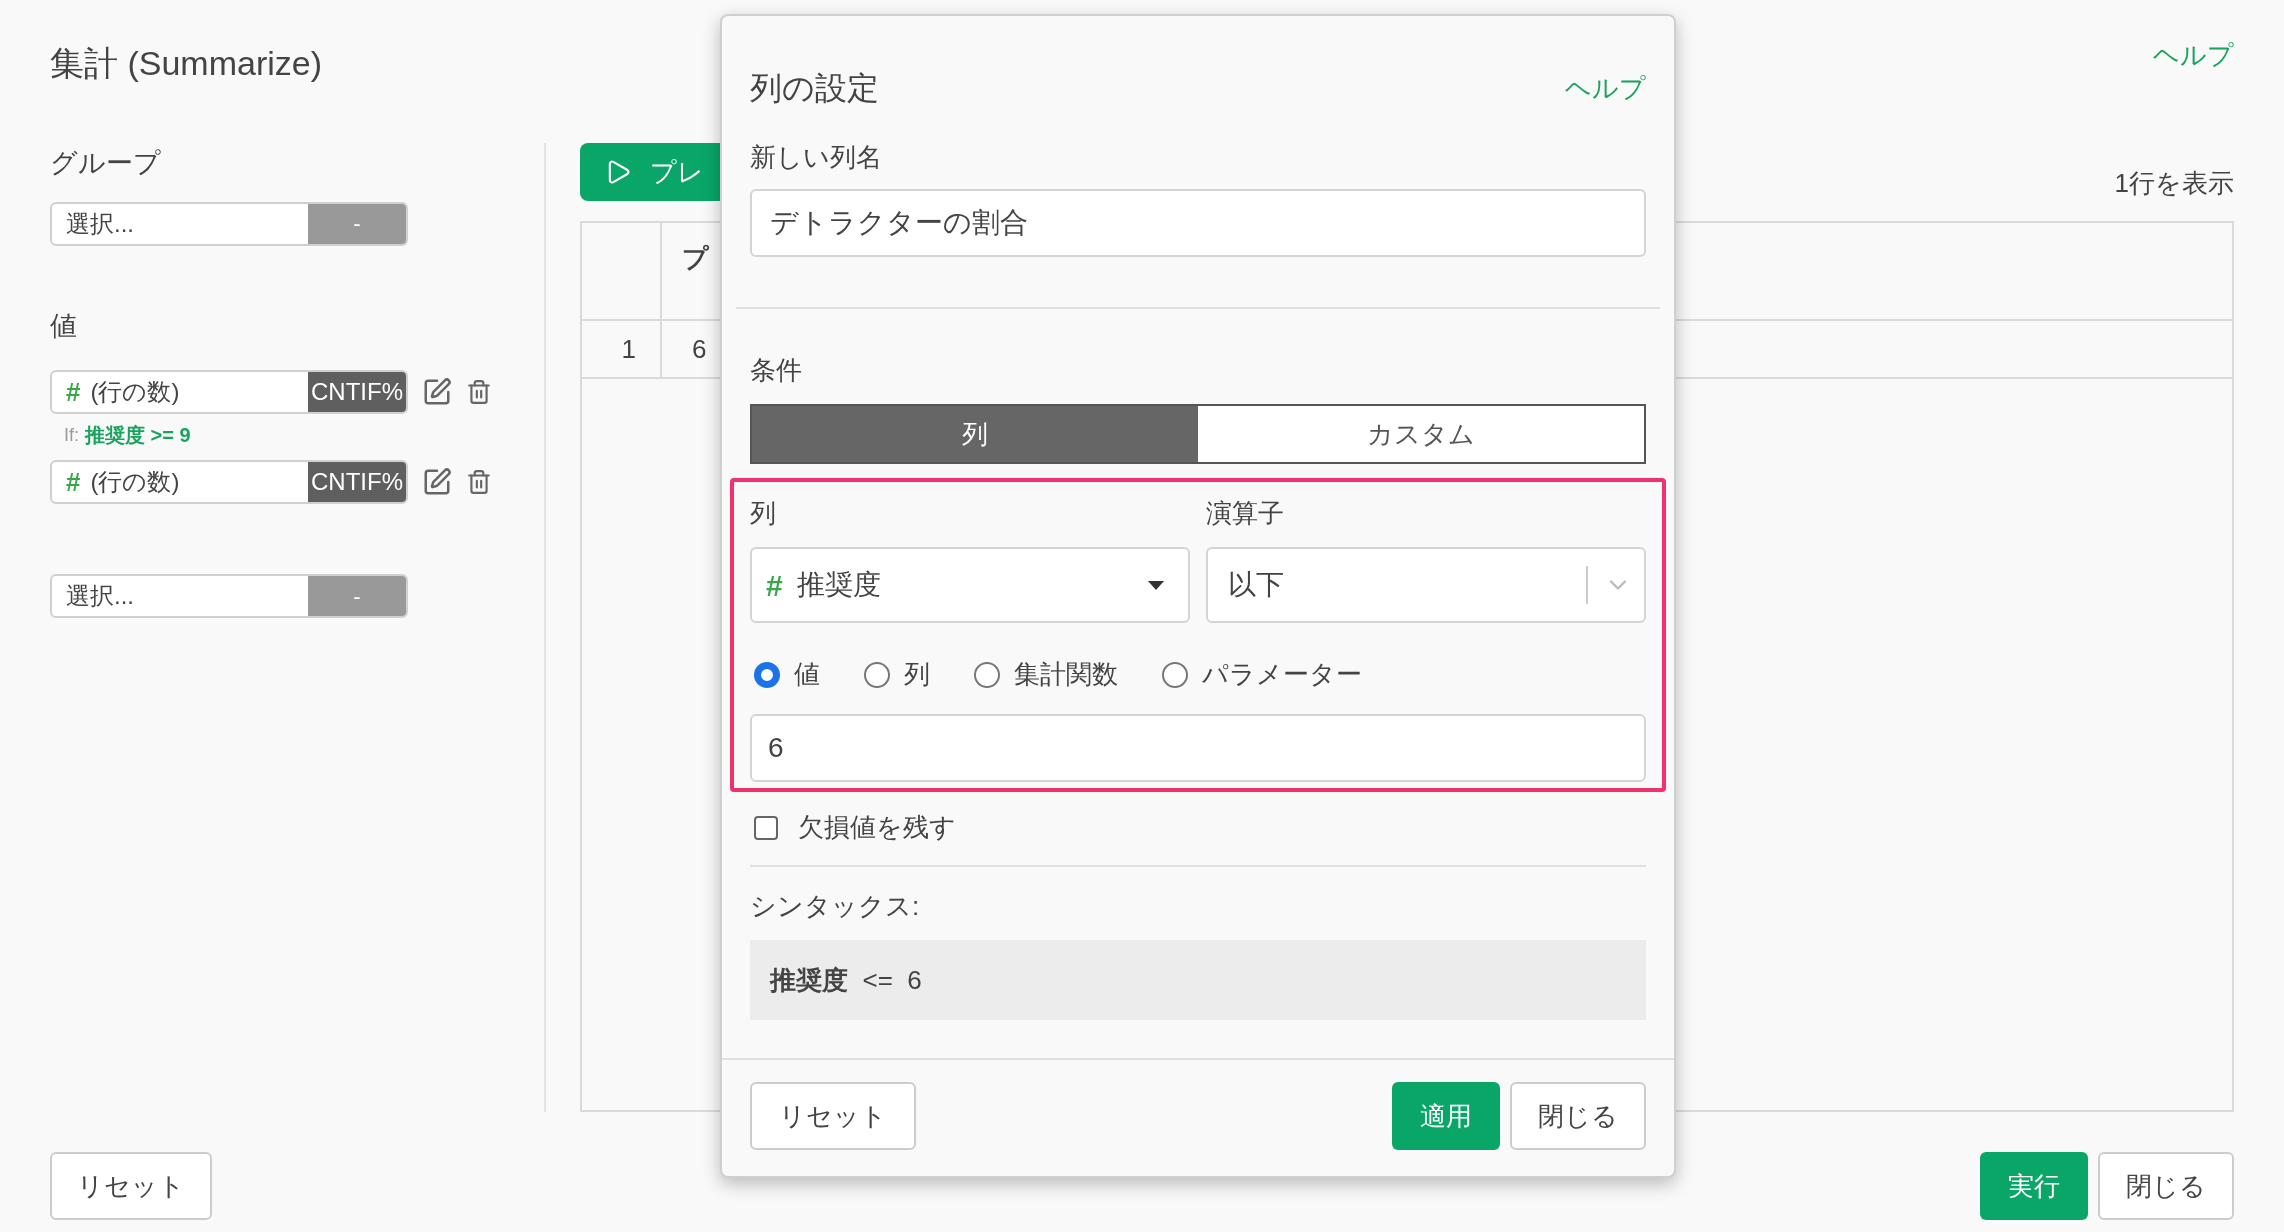 The height and width of the screenshot is (1232, 2284). What do you see at coordinates (814, 88) in the screenshot?
I see `dialog-title: 列の設定` at bounding box center [814, 88].